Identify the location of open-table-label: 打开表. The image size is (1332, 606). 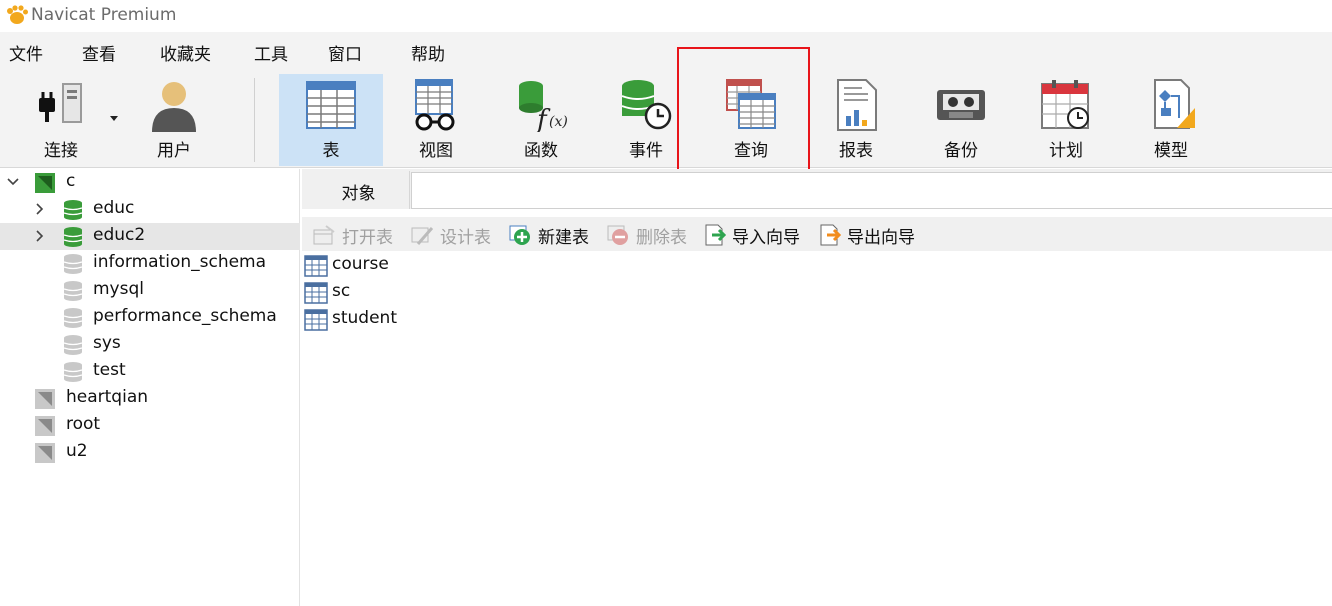
(367, 238).